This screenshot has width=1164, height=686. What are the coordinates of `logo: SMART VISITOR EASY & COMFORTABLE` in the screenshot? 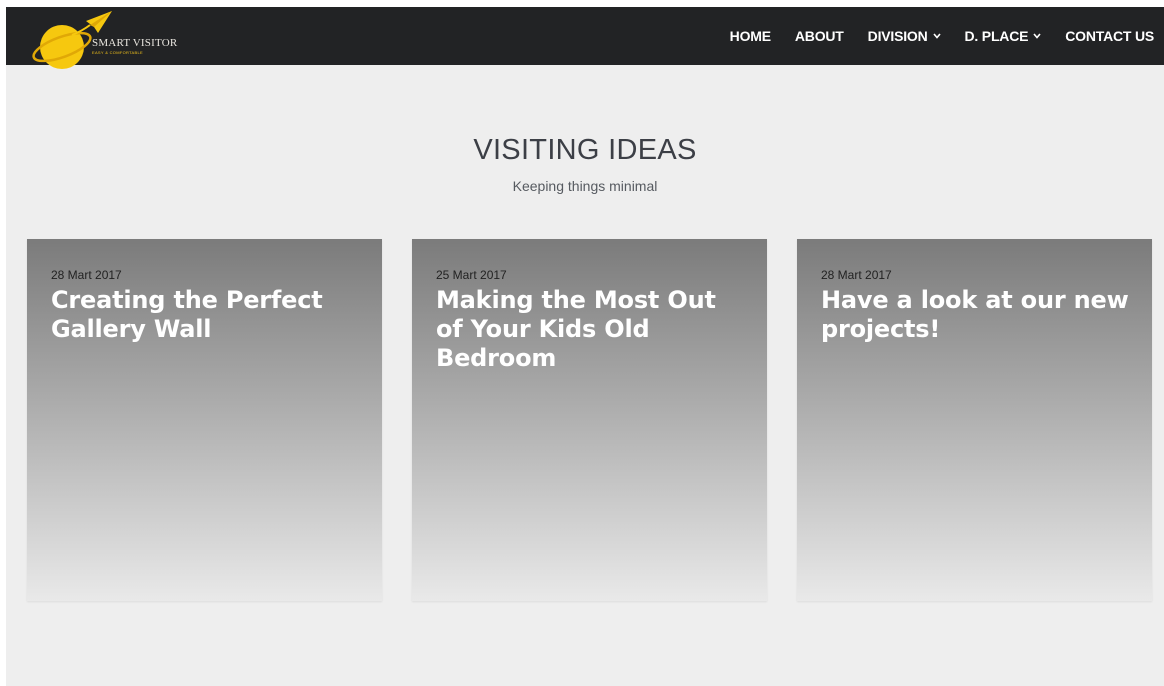 It's located at (107, 39).